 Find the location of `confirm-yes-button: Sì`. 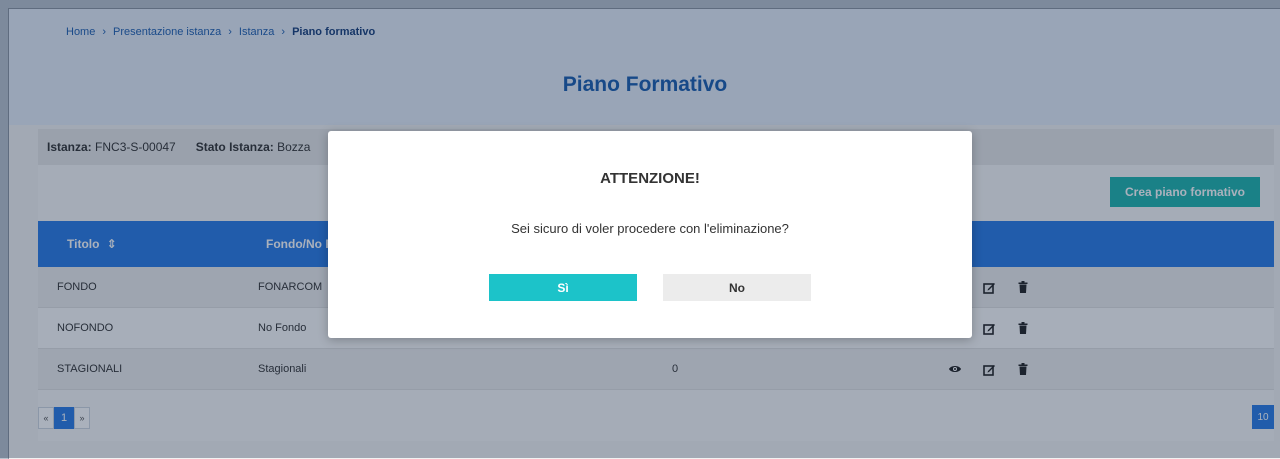

confirm-yes-button: Sì is located at coordinates (563, 287).